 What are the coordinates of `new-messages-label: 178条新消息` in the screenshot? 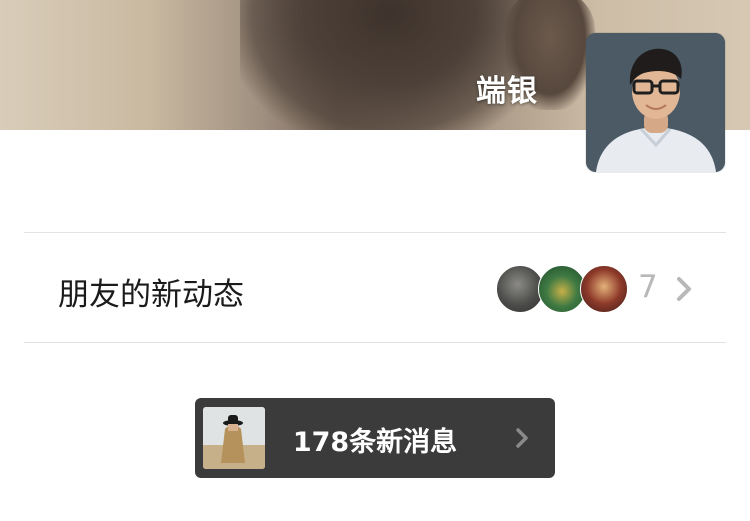 It's located at (375, 442).